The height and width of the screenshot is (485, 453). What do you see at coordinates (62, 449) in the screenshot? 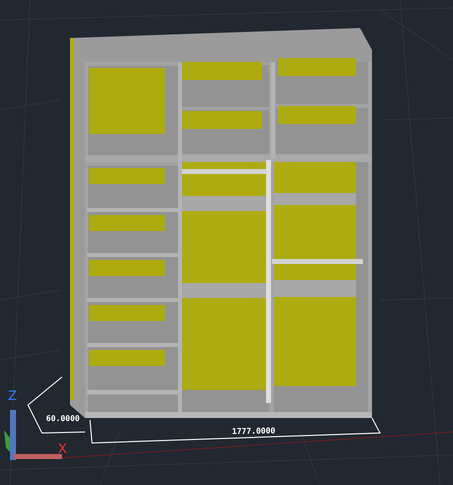
I see `axis-label: X` at bounding box center [62, 449].